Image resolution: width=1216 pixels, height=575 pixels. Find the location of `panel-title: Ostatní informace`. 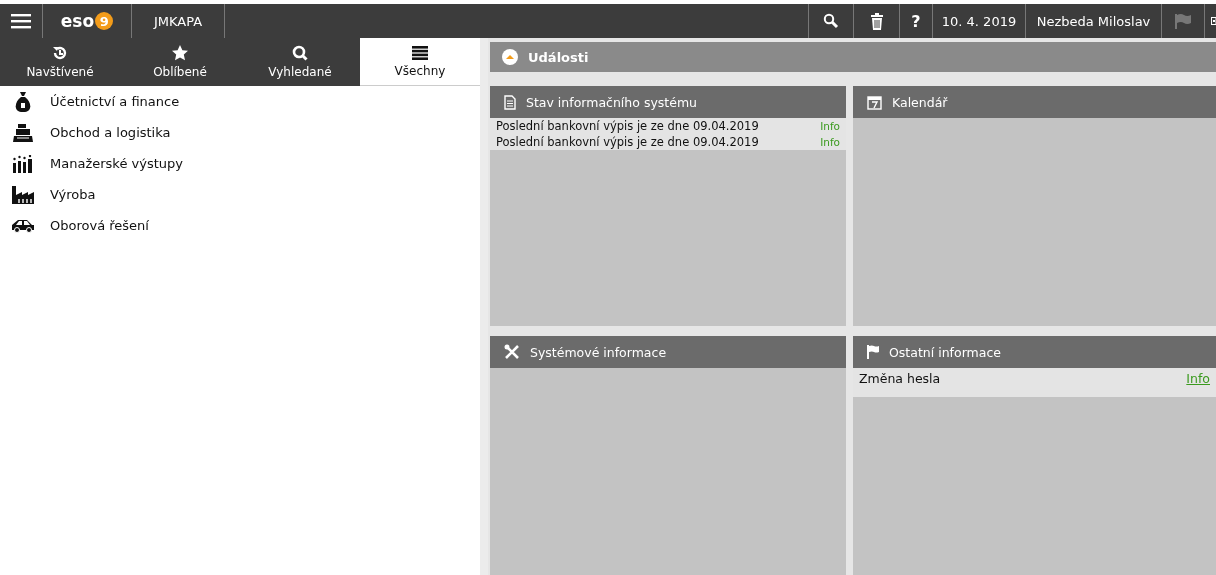

panel-title: Ostatní informace is located at coordinates (945, 352).